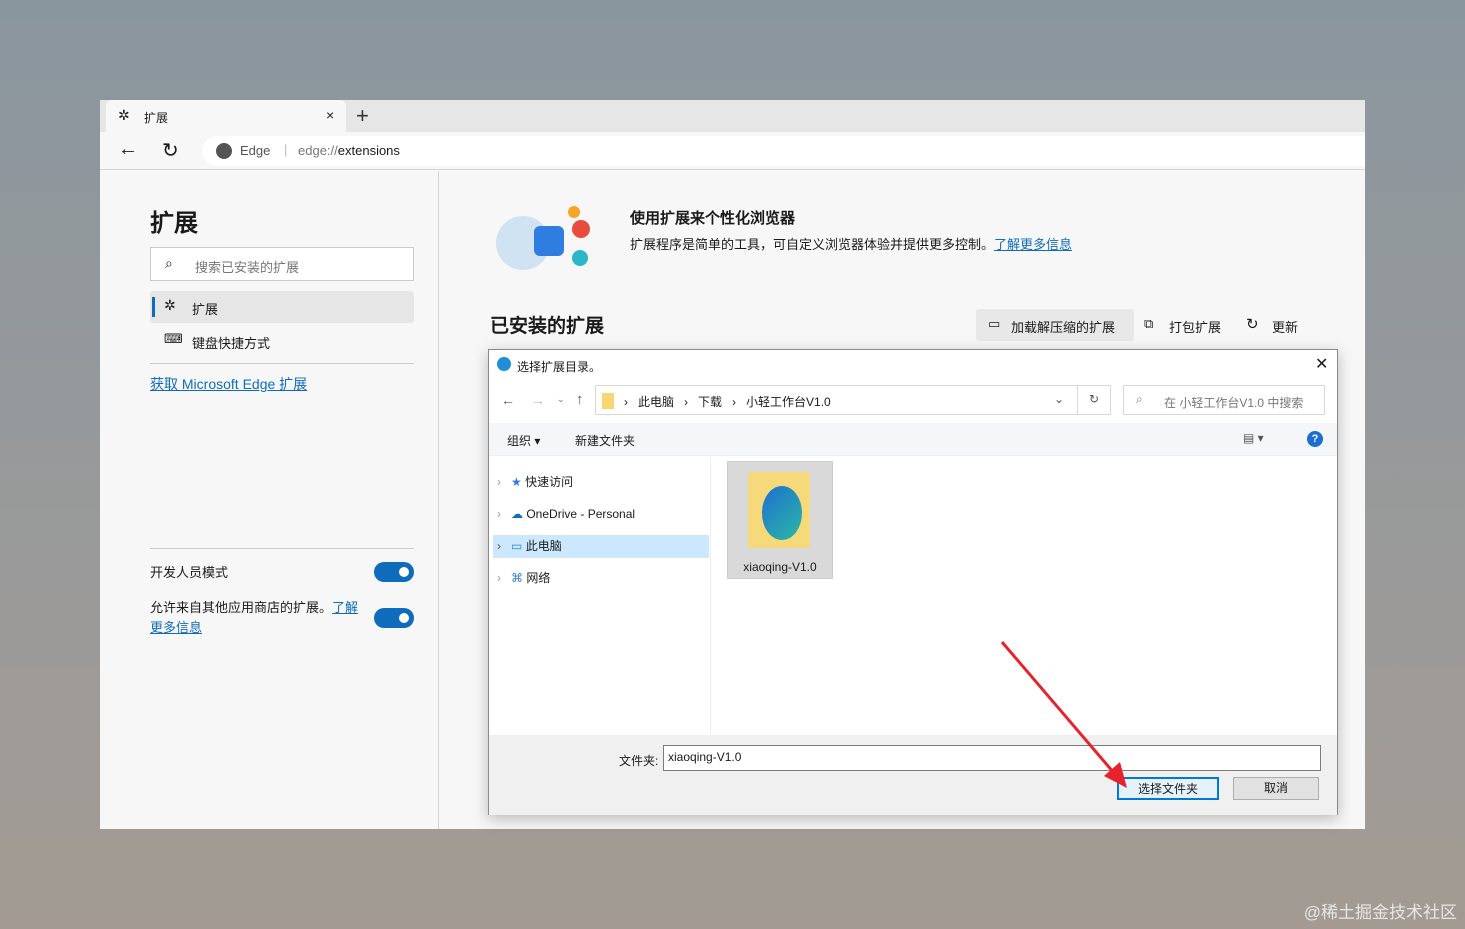 This screenshot has height=929, width=1465. Describe the element at coordinates (913, 775) in the screenshot. I see `dialog-footer: 文件夹: xiaoqing-V1.0 选择文件夹 取消` at that location.